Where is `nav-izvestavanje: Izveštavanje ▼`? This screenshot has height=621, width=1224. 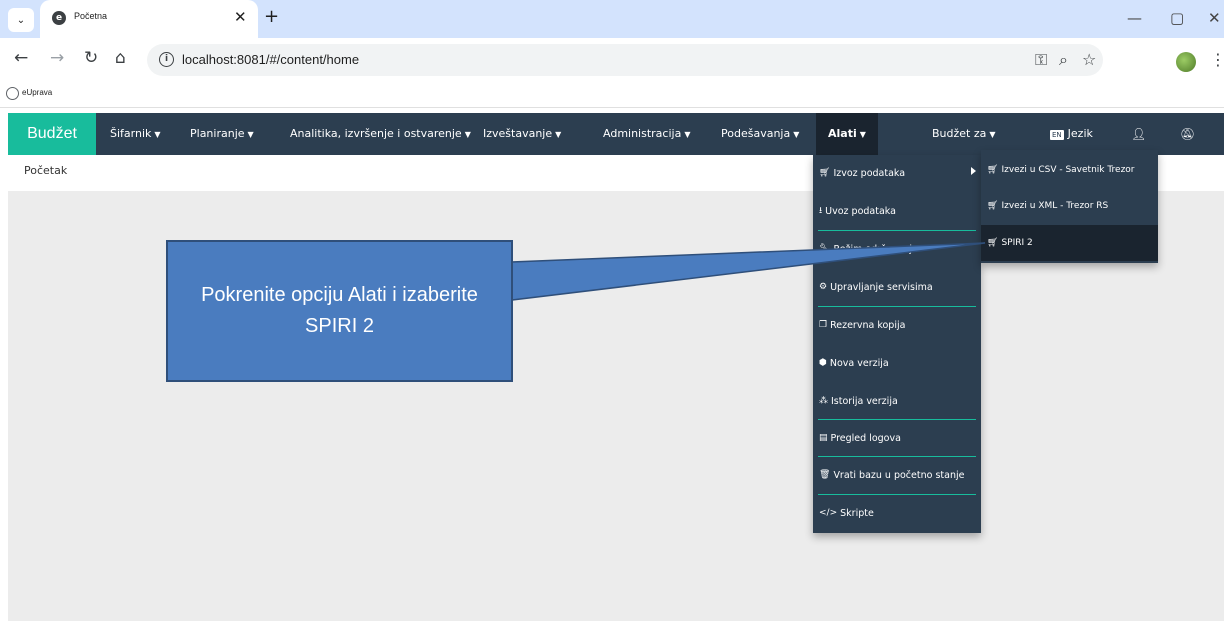
nav-izvestavanje: Izveštavanje ▼ is located at coordinates (522, 134).